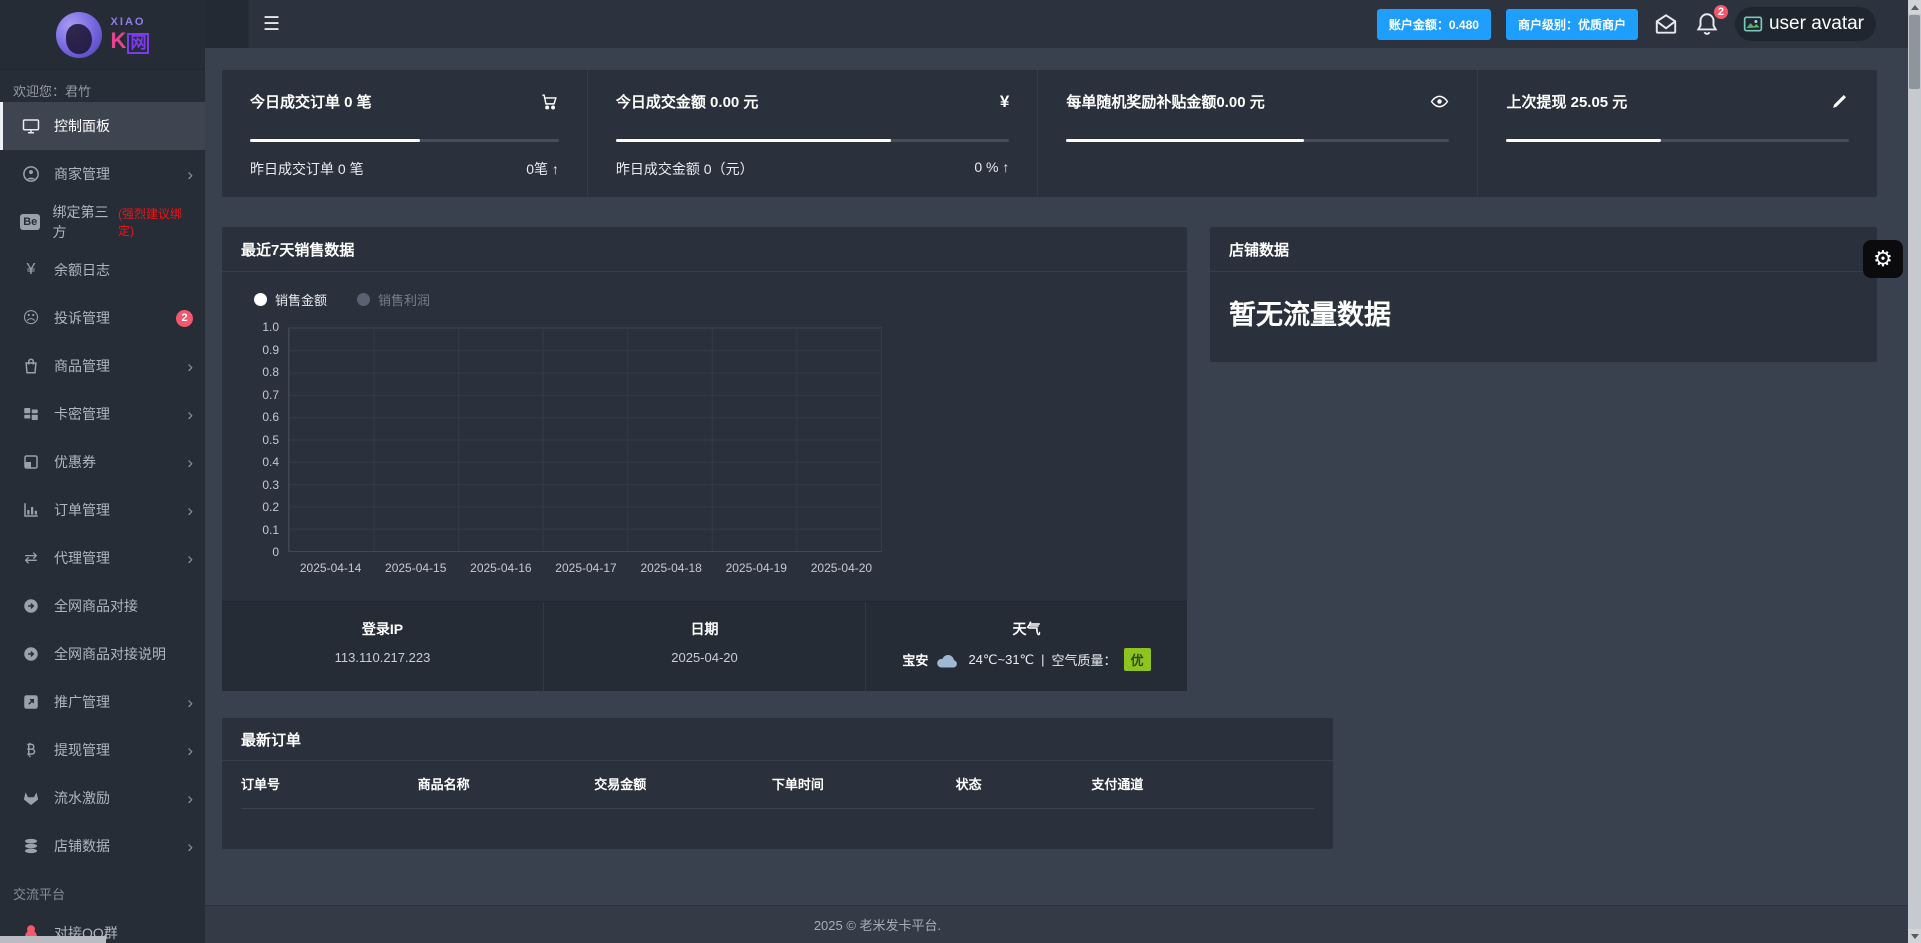 This screenshot has height=943, width=1921. I want to click on legend-sales-profit: 销售利润, so click(393, 299).